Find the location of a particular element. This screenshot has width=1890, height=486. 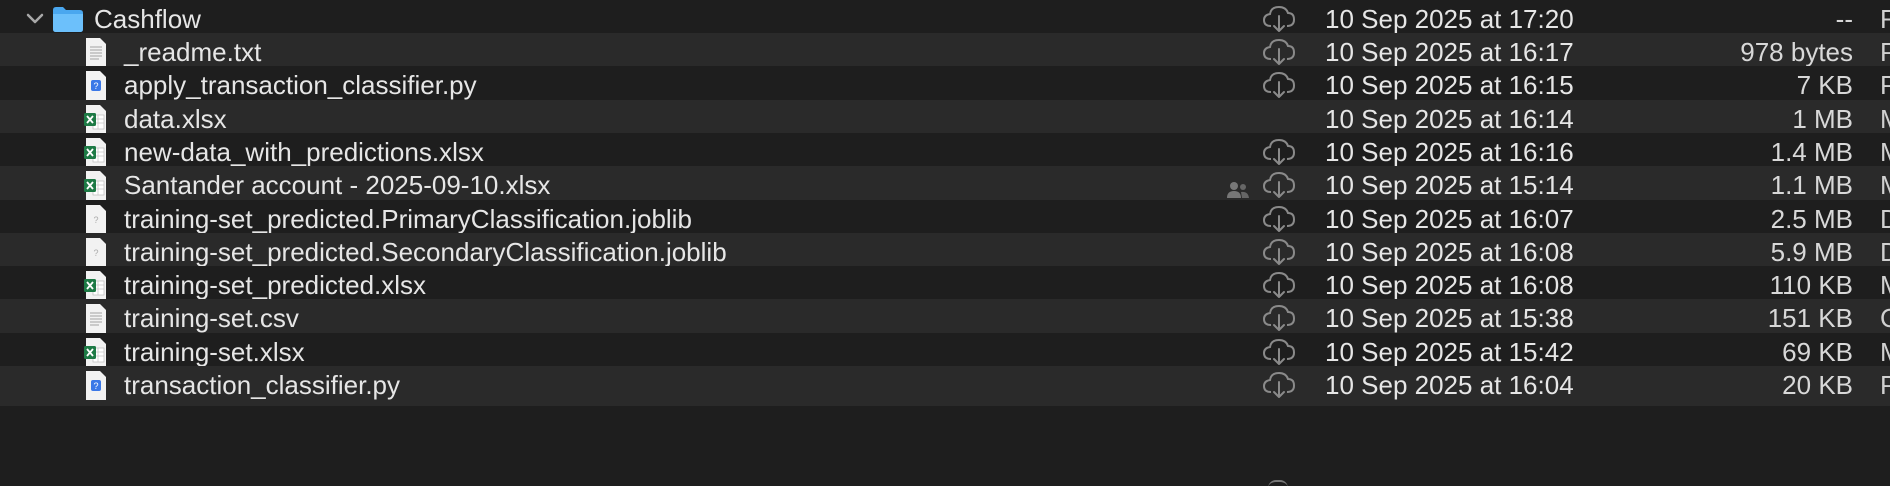

partial-cloud-icon is located at coordinates (1278, 483).